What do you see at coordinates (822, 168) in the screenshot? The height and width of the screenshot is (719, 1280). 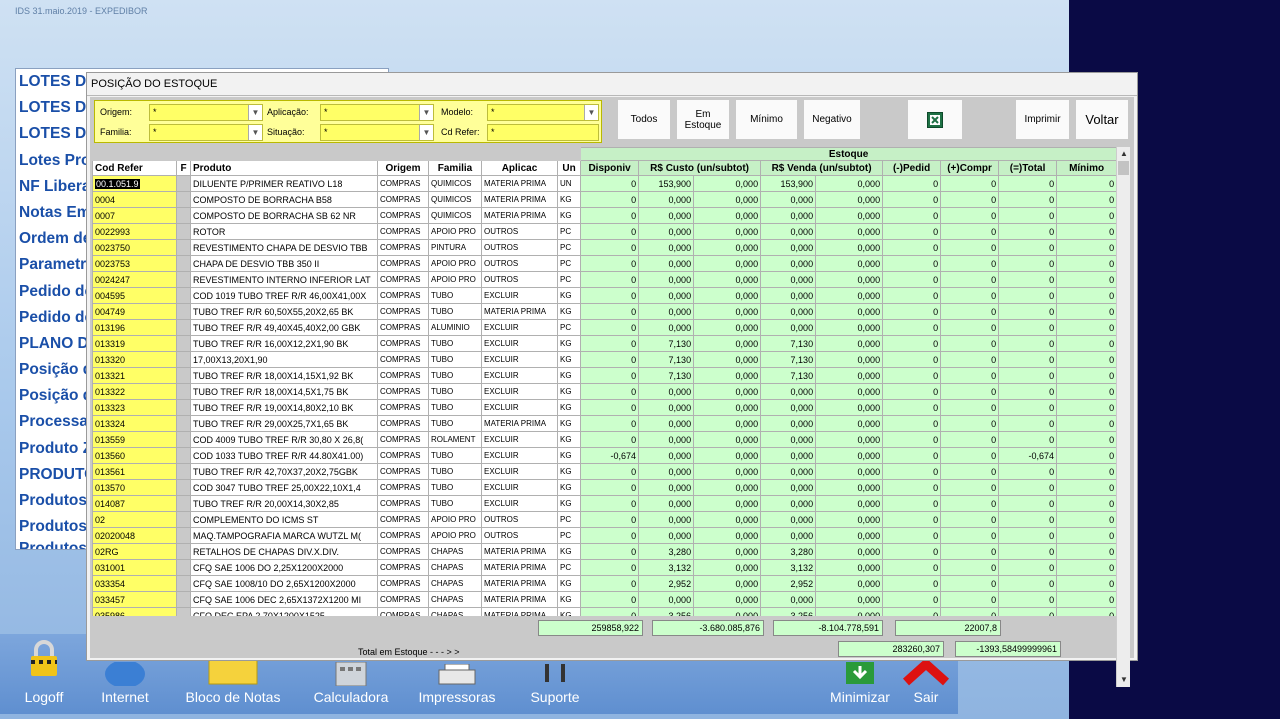 I see `column-header: R$ Venda (un/subtot)` at bounding box center [822, 168].